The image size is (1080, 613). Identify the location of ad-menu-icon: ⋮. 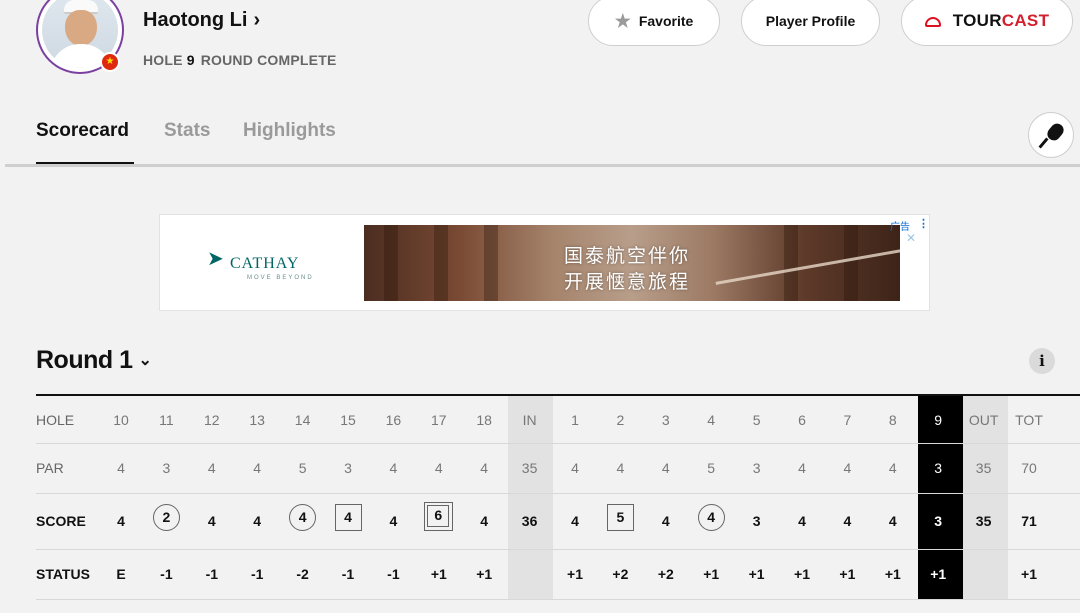
(923, 223).